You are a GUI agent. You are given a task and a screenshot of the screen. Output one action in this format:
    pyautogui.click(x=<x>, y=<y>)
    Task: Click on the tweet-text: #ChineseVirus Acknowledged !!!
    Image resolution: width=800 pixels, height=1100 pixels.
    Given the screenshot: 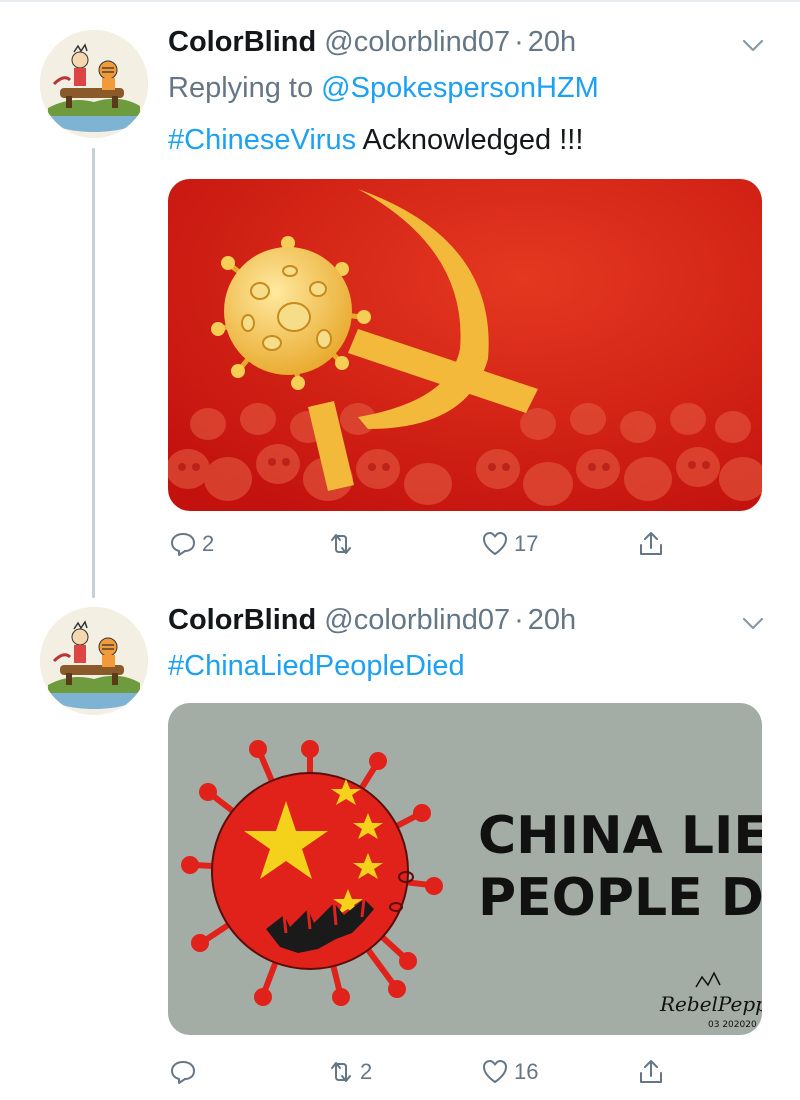 What is the action you would take?
    pyautogui.click(x=375, y=140)
    